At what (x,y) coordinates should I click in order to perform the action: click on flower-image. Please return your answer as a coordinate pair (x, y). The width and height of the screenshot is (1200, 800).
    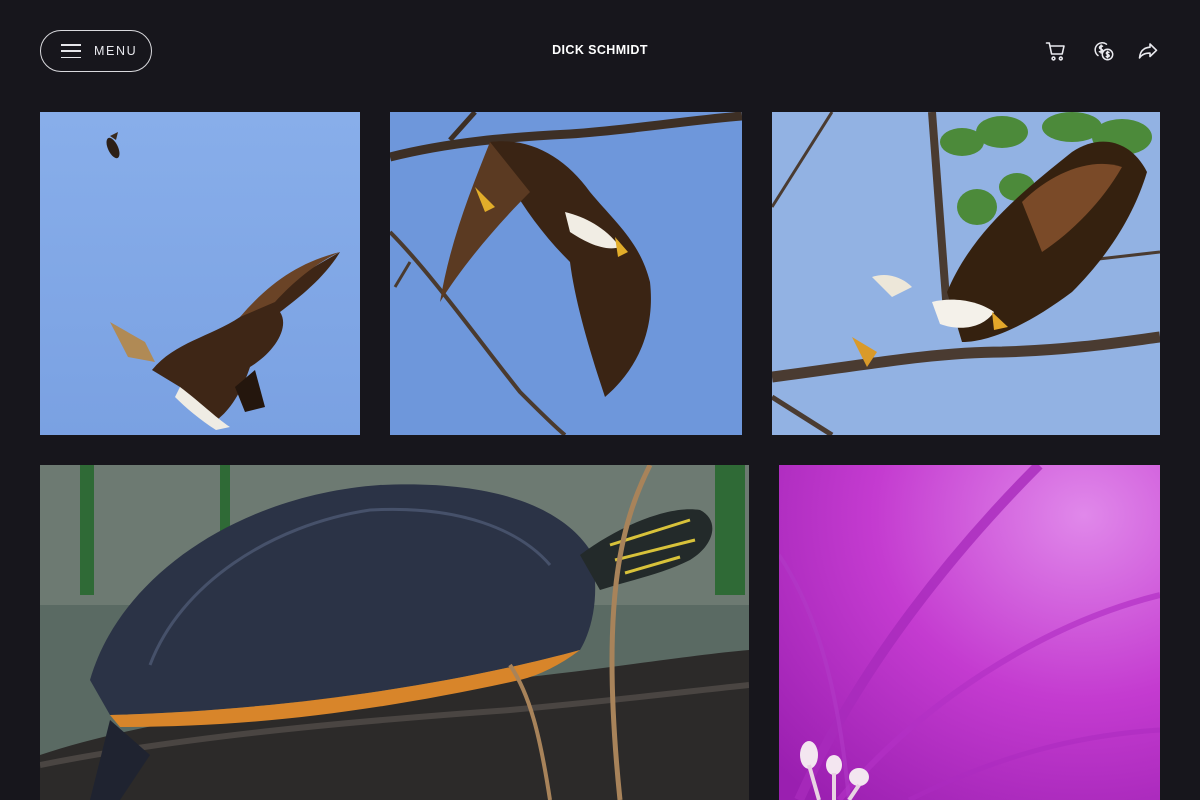
    Looking at the image, I should click on (969, 632).